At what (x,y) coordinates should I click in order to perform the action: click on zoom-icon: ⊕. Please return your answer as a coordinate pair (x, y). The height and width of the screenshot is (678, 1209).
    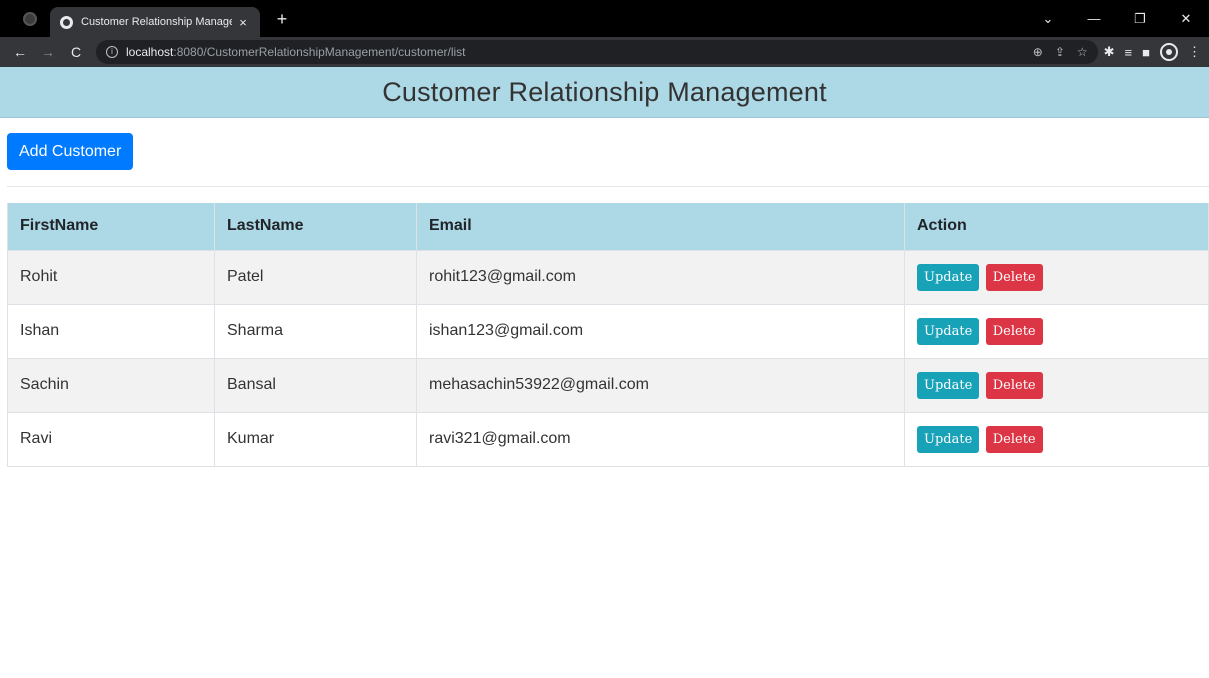
    Looking at the image, I should click on (1038, 52).